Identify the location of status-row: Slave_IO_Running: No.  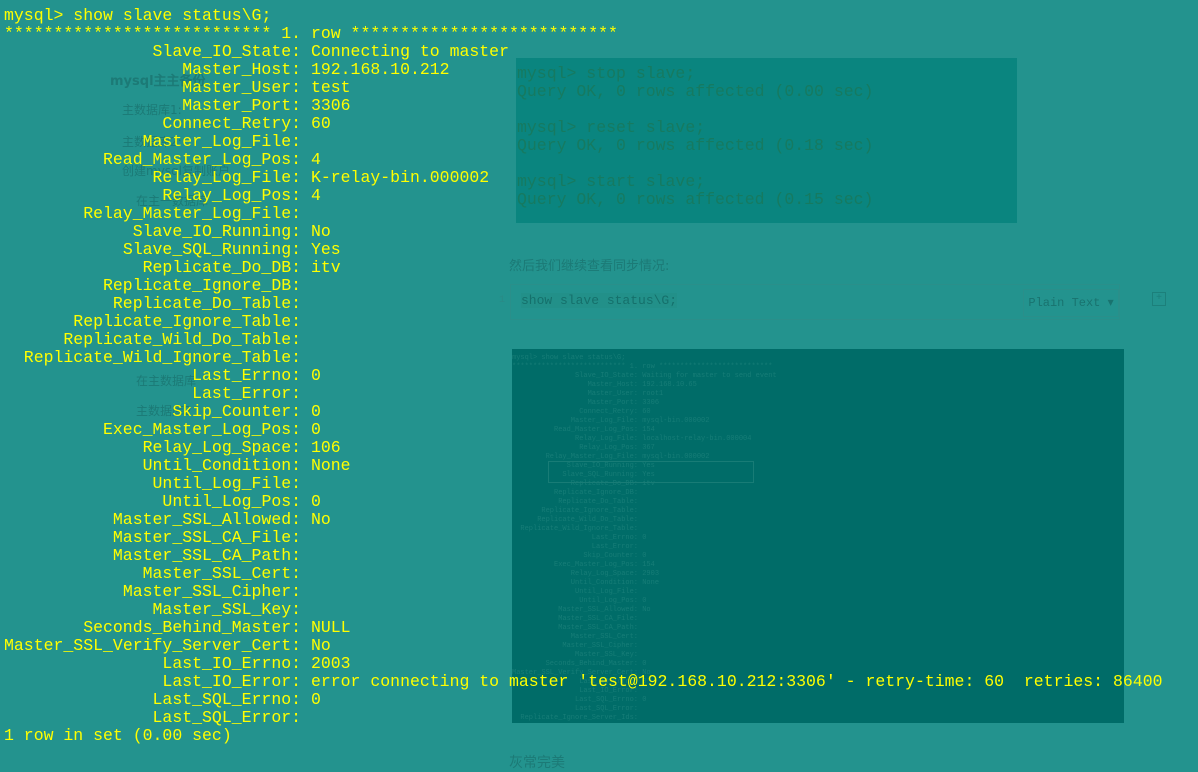
(583, 232).